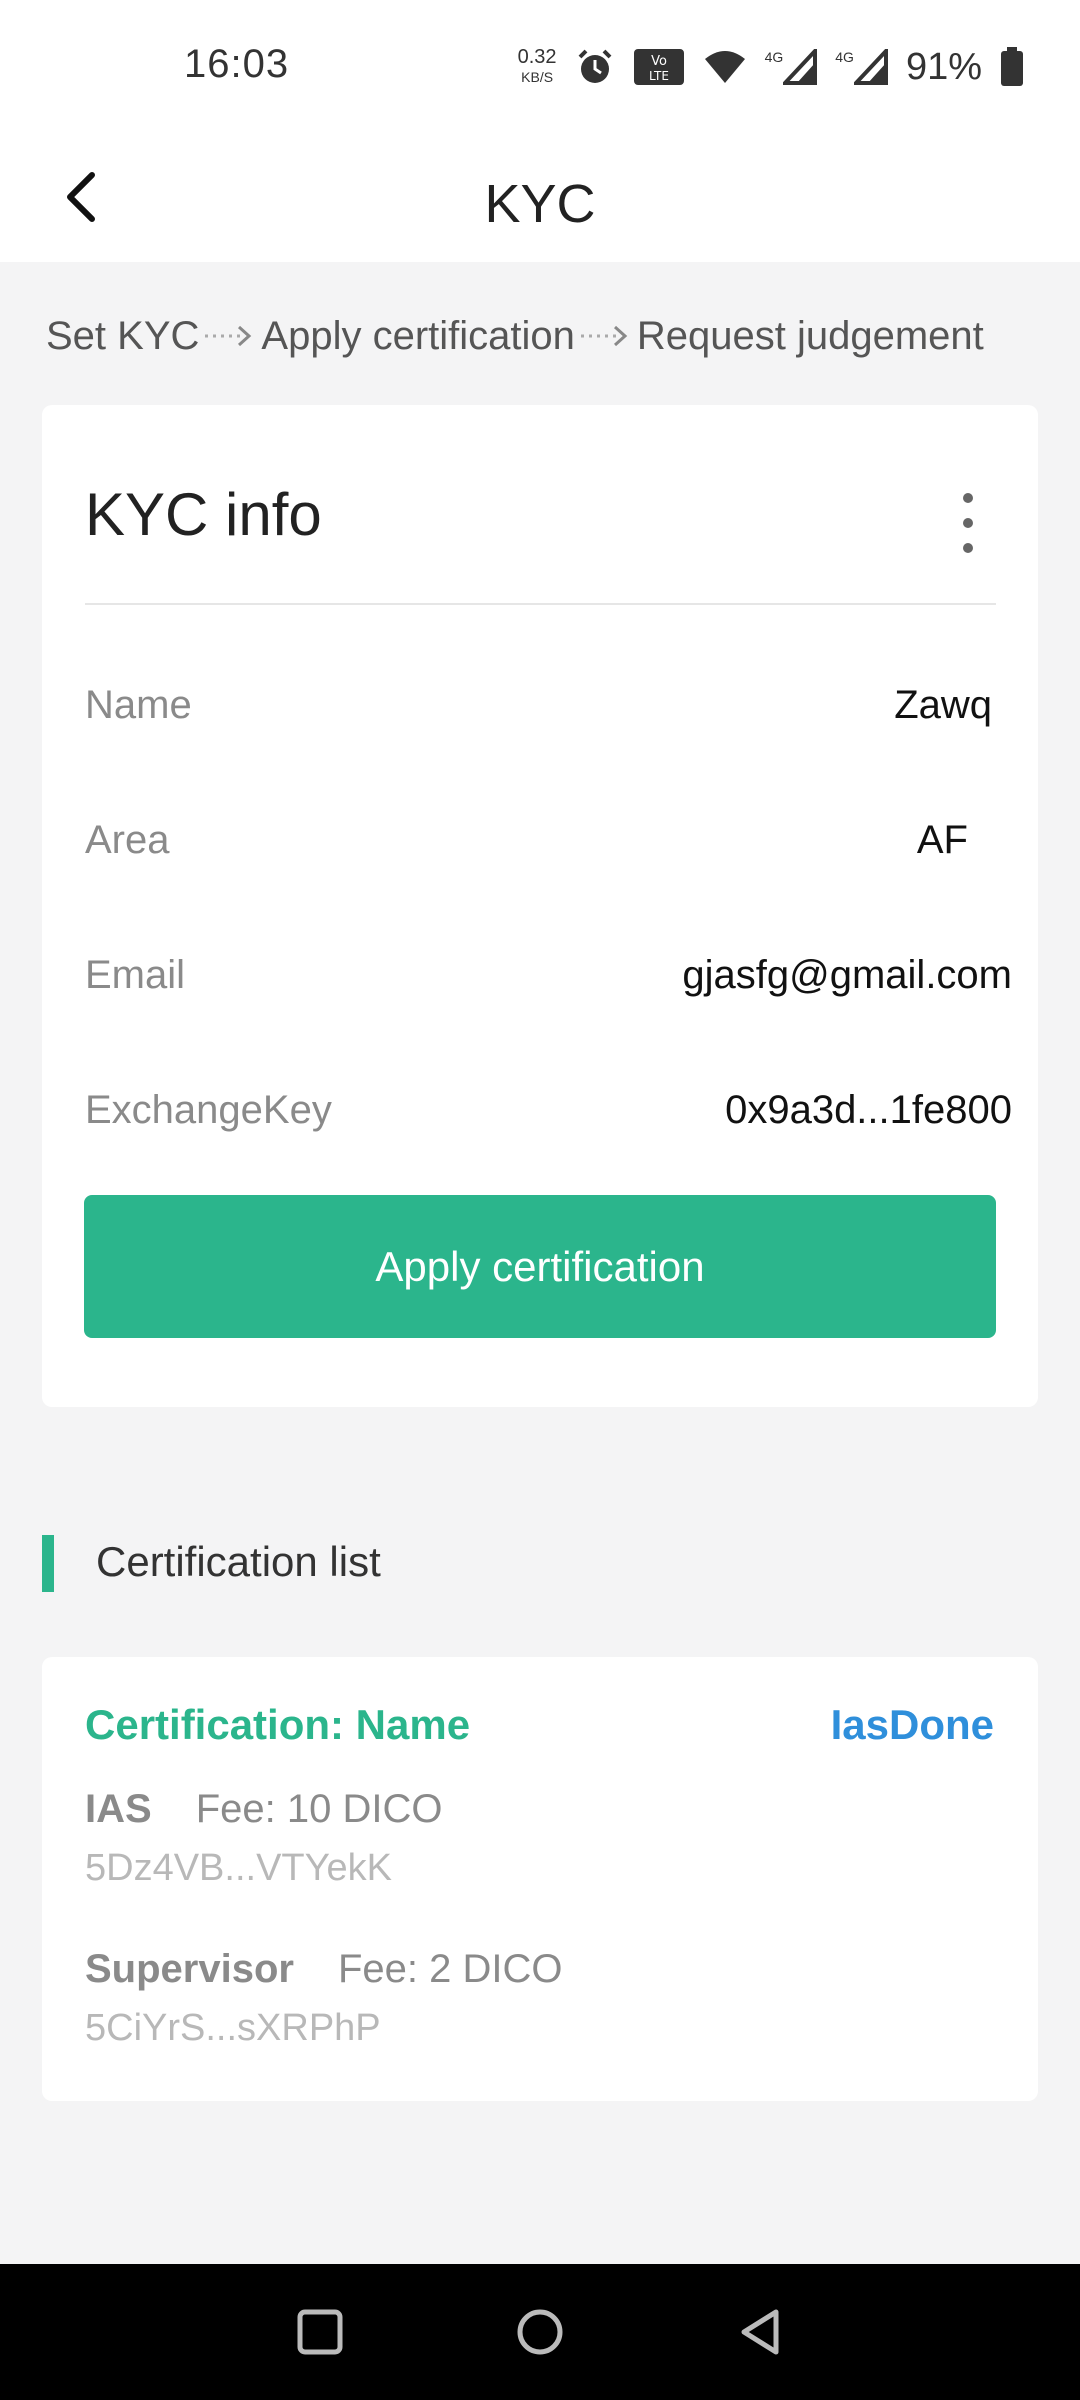 This screenshot has width=1080, height=2400. I want to click on square-icon, so click(320, 2332).